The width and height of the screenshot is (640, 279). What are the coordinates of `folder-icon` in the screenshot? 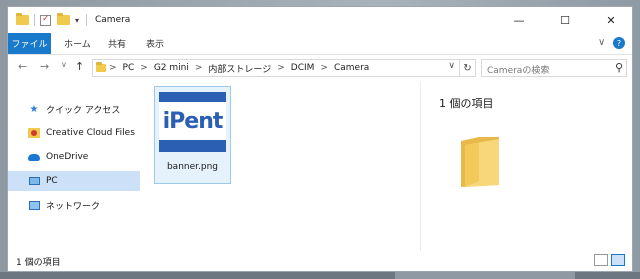 It's located at (22, 19).